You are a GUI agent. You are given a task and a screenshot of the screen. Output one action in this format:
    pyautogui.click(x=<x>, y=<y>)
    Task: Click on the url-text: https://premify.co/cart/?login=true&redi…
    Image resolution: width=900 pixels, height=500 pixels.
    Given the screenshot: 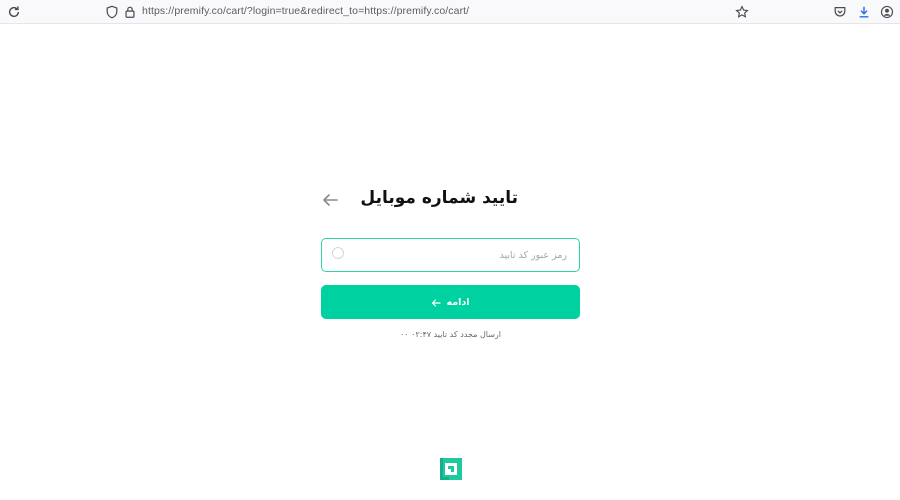 What is the action you would take?
    pyautogui.click(x=305, y=11)
    